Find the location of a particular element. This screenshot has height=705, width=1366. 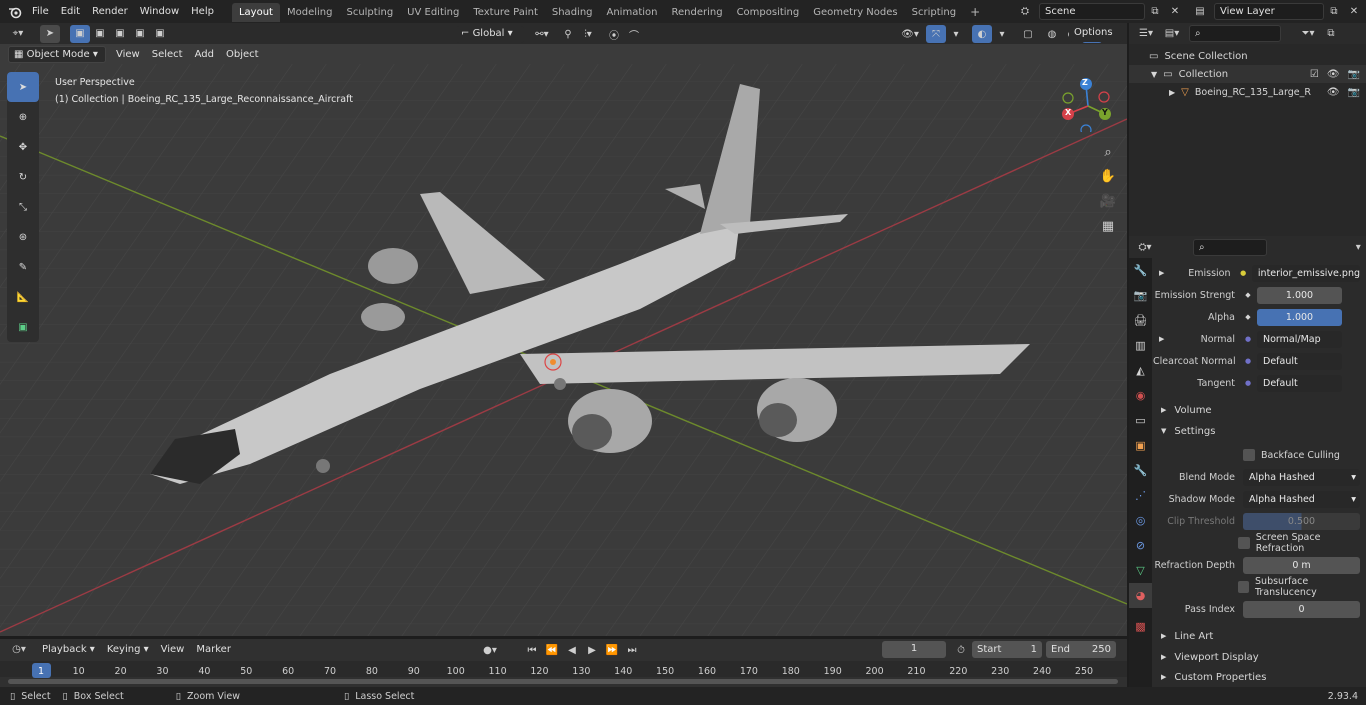

pass-index-field: 0 is located at coordinates (1301, 609).